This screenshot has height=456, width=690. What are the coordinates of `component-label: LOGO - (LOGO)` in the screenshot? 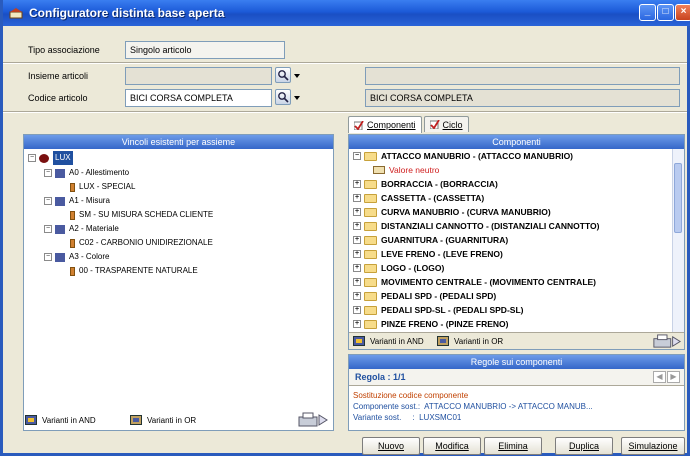 It's located at (413, 268).